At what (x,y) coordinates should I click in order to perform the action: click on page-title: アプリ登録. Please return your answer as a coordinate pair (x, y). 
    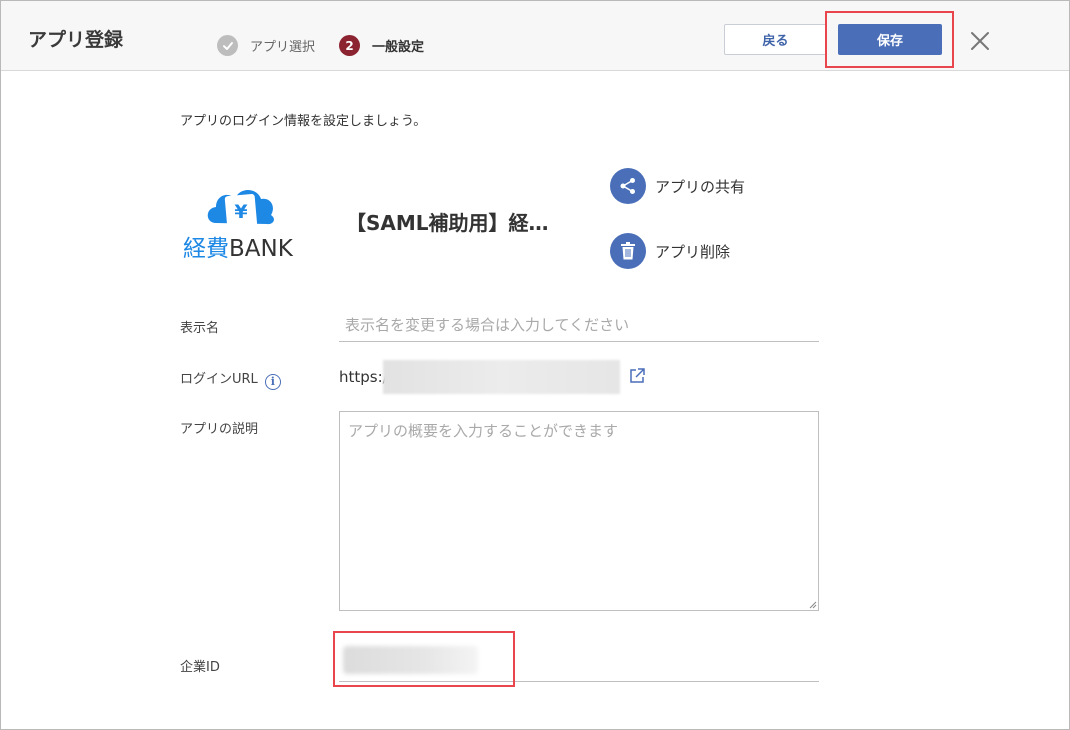
    Looking at the image, I should click on (76, 40).